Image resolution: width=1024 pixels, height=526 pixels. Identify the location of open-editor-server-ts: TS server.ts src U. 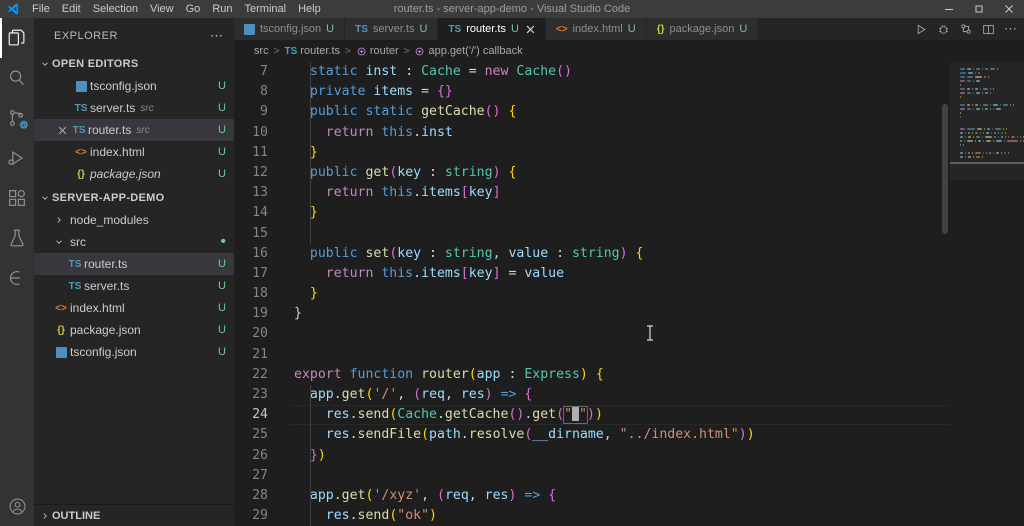
(134, 108).